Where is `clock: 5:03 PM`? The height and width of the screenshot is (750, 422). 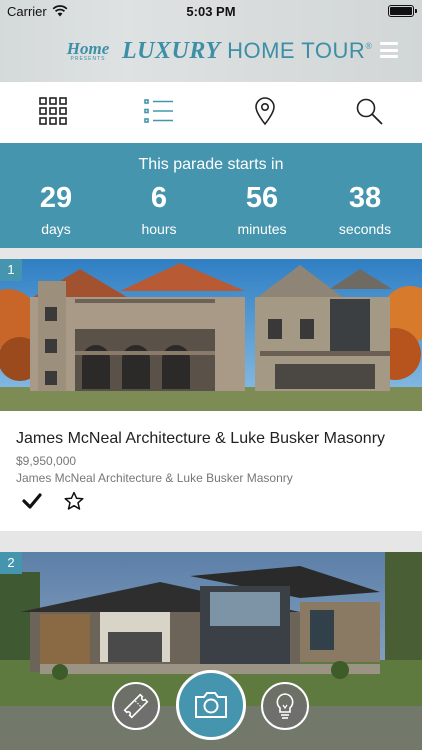
clock: 5:03 PM is located at coordinates (211, 11).